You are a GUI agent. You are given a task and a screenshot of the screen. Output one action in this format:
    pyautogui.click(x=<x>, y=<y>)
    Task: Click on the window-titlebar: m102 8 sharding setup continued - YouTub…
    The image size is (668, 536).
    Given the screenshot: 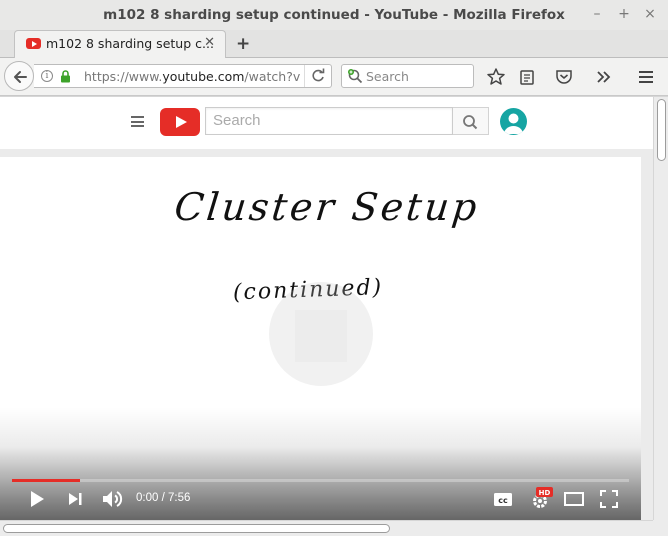 What is the action you would take?
    pyautogui.click(x=334, y=15)
    